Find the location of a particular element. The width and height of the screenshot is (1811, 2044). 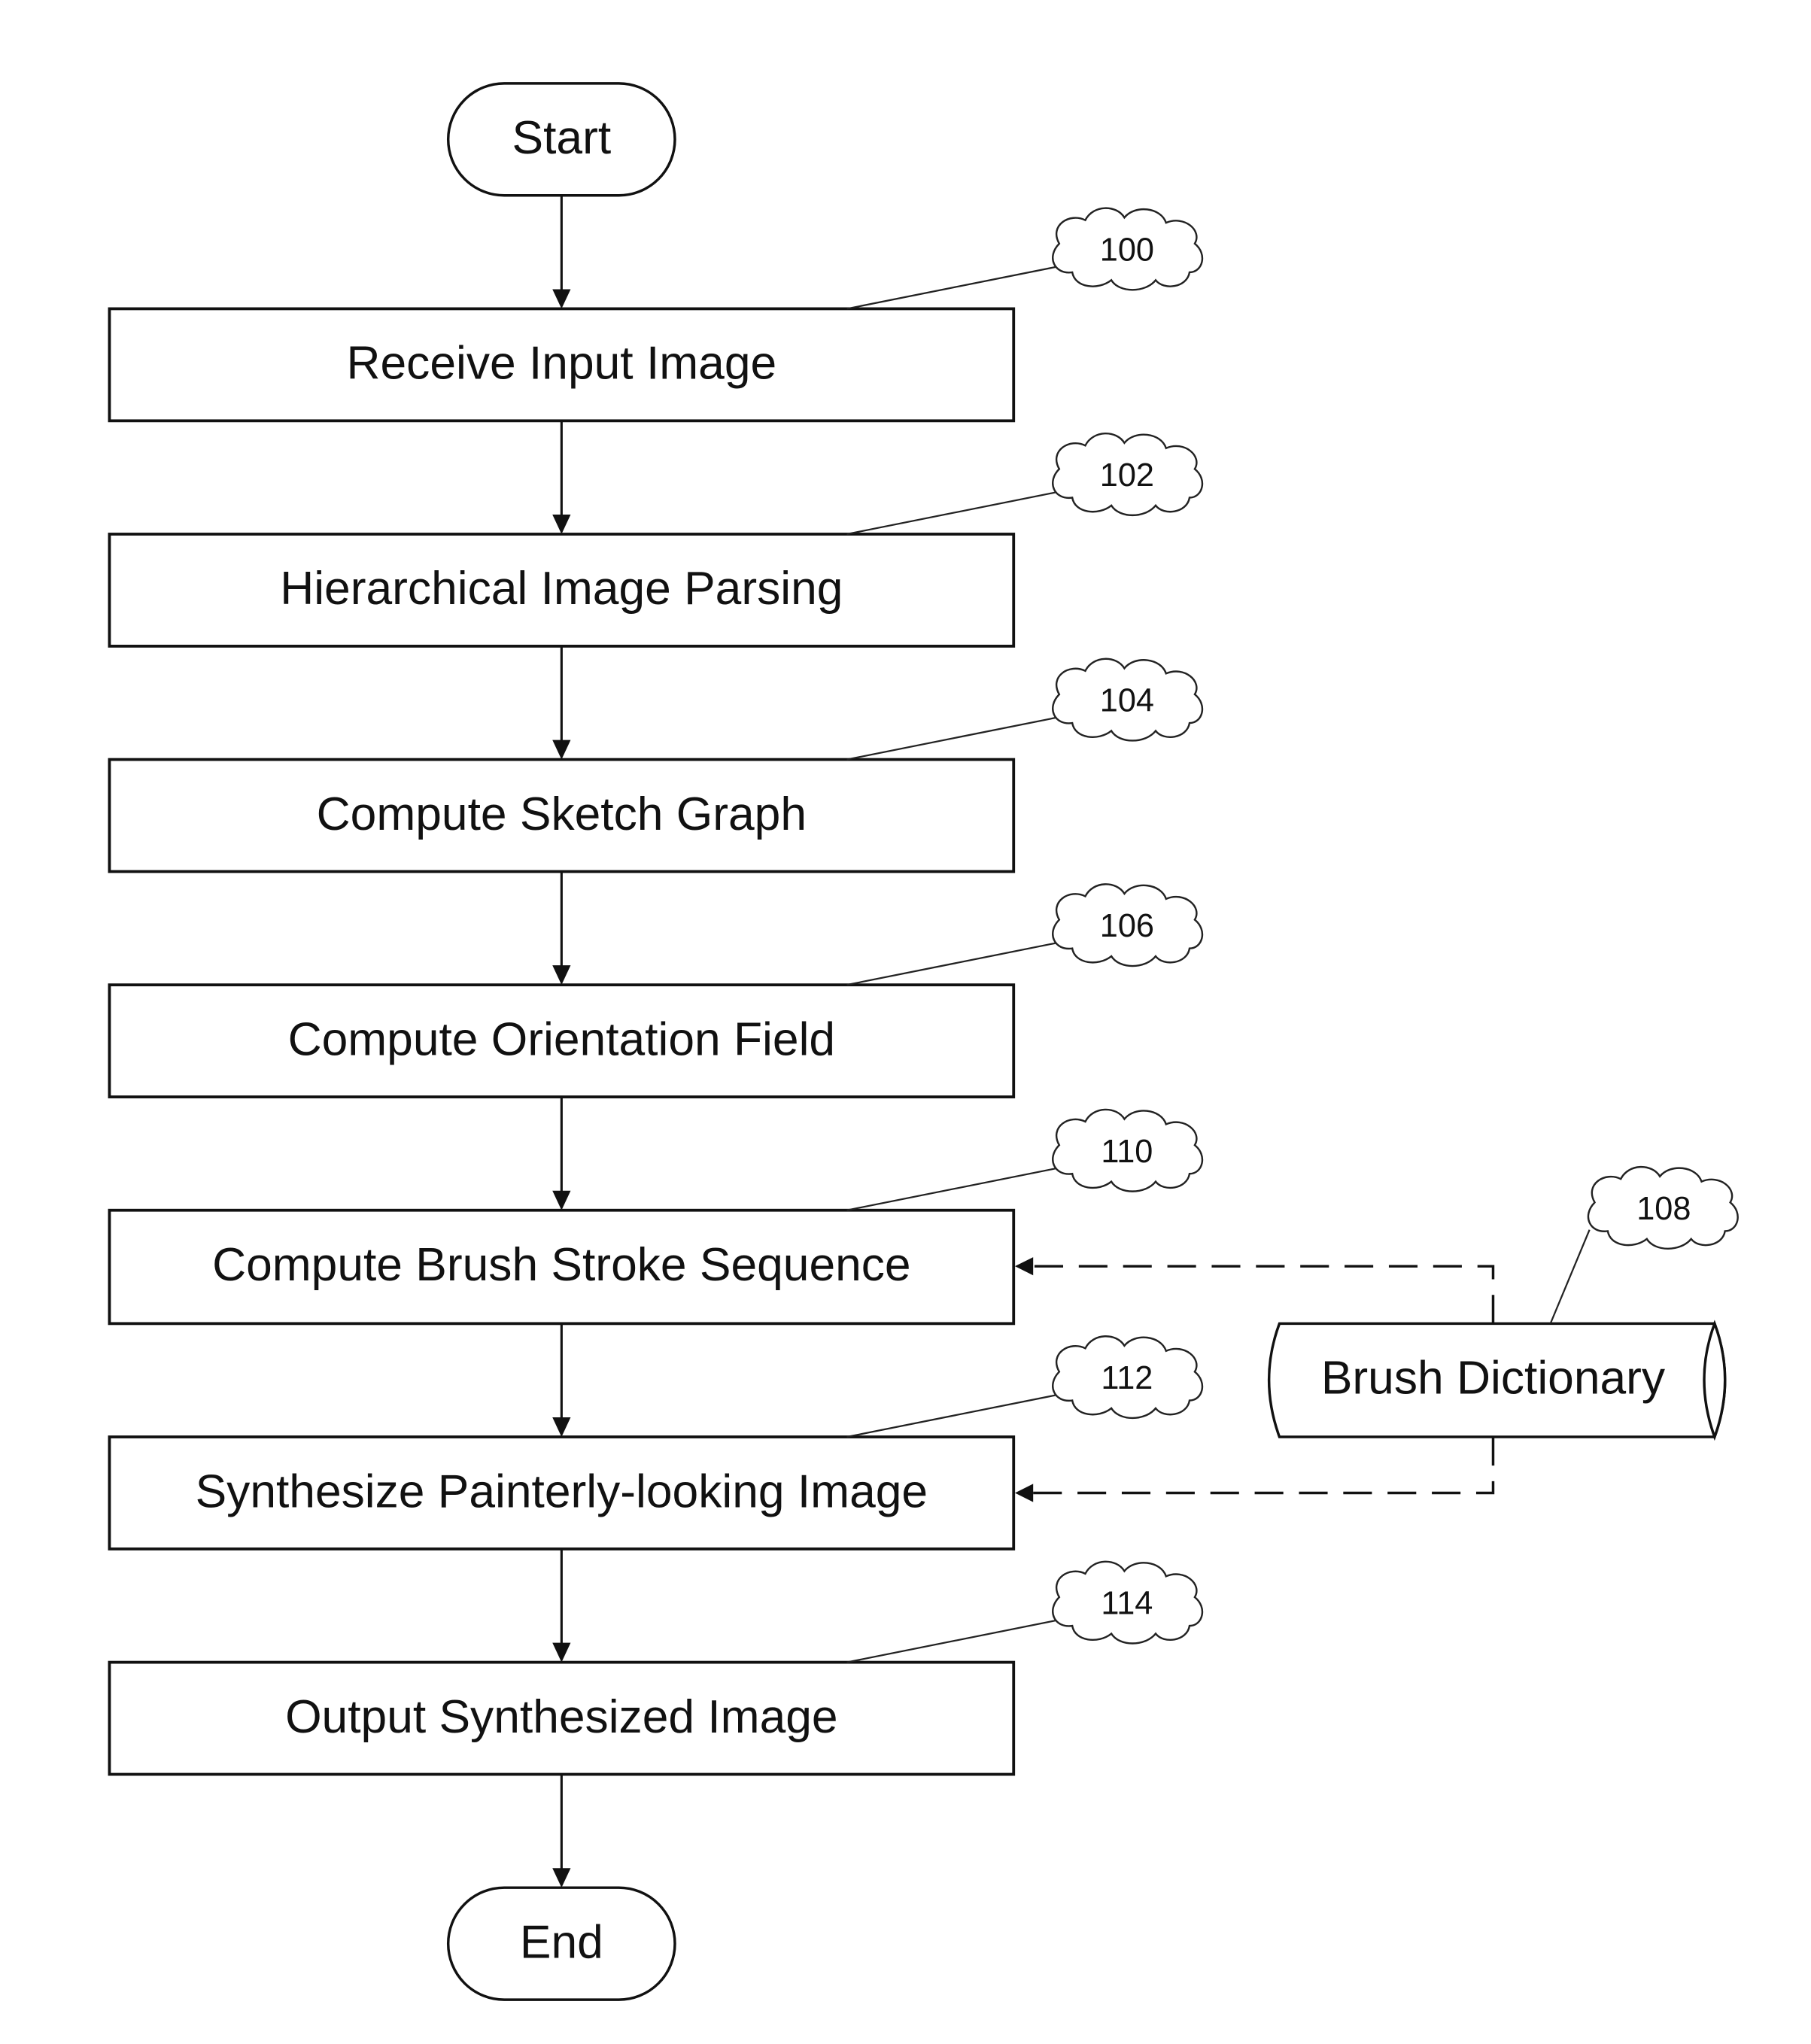

step-label: Compute Orientation Field is located at coordinates (562, 1039).